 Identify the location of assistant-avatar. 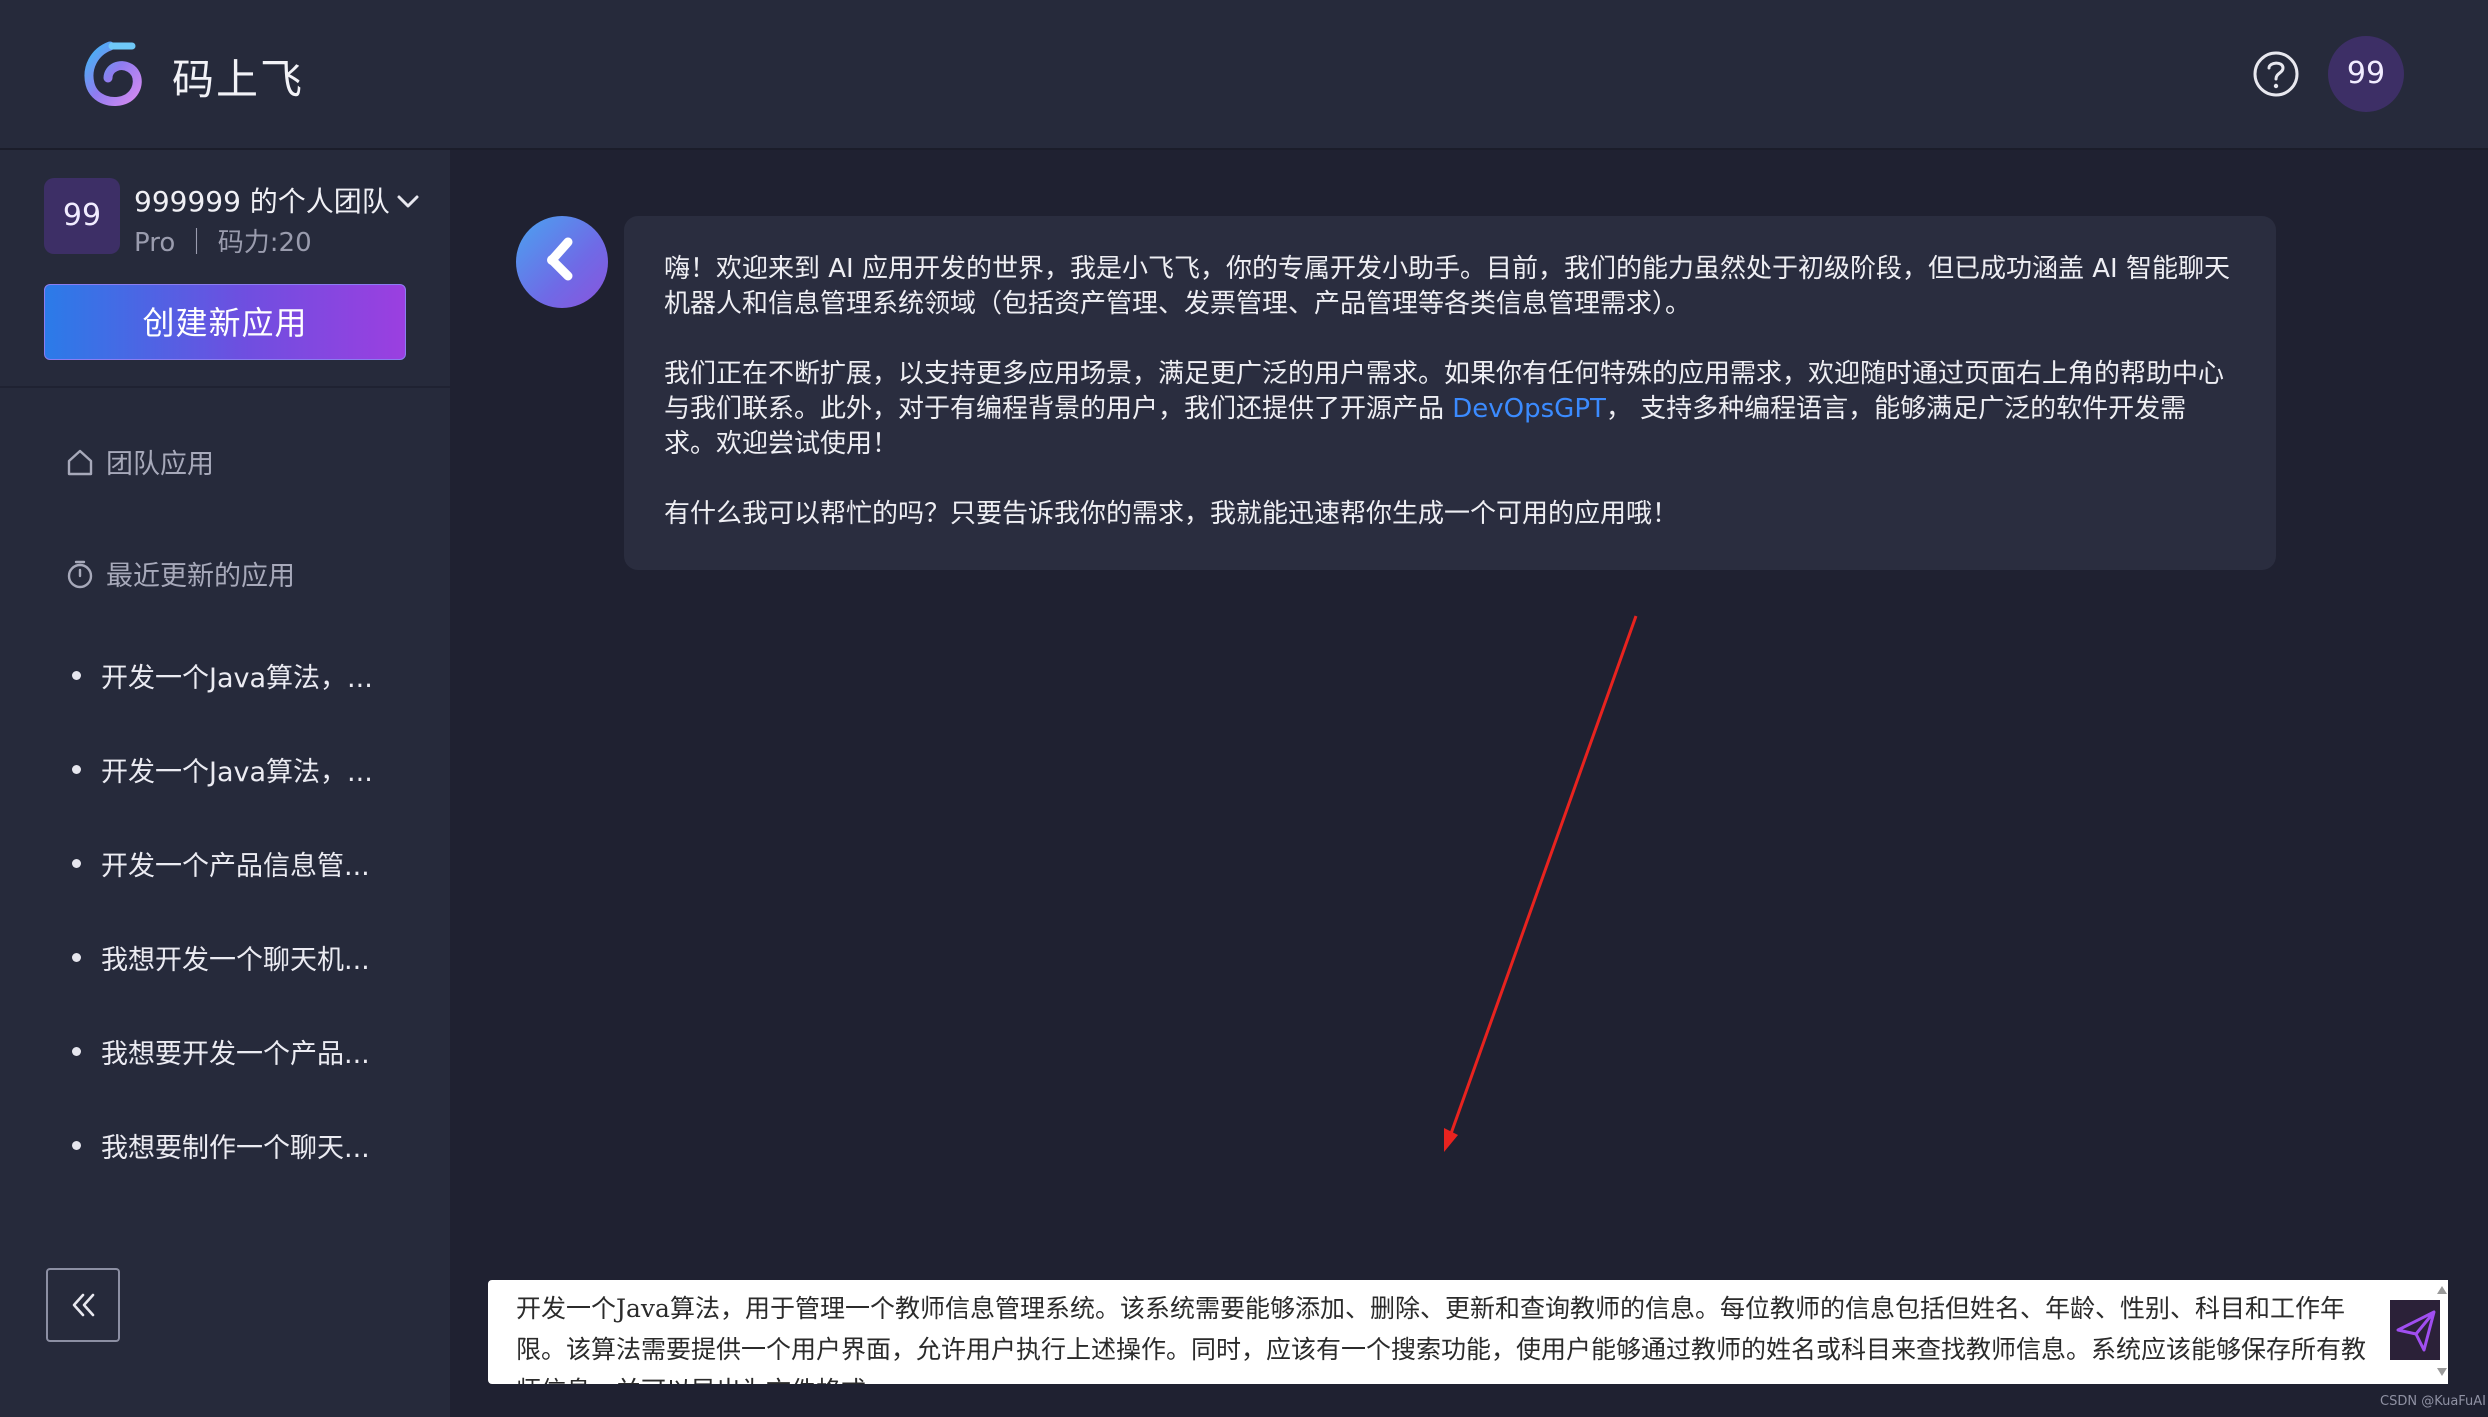
(562, 262).